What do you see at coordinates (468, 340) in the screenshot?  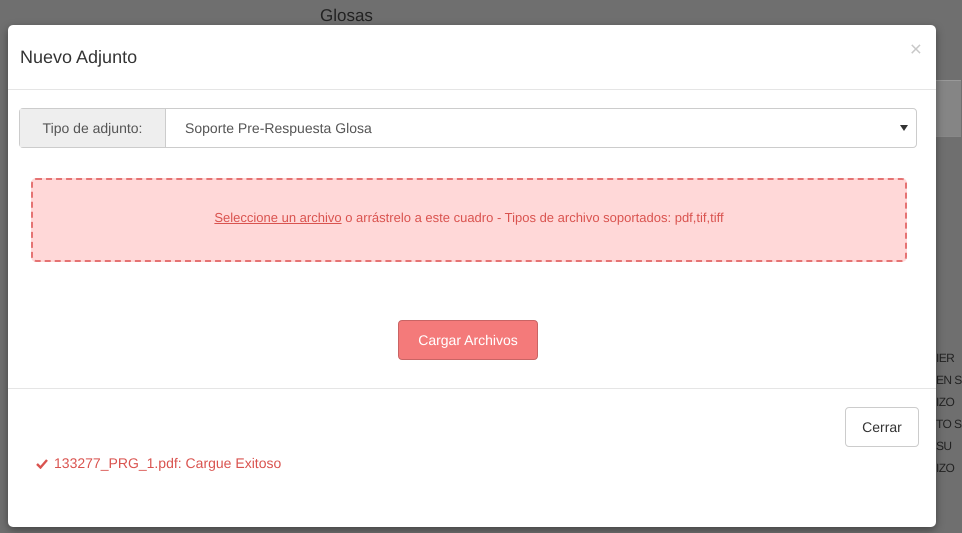 I see `upload-button: Cargar Archivos` at bounding box center [468, 340].